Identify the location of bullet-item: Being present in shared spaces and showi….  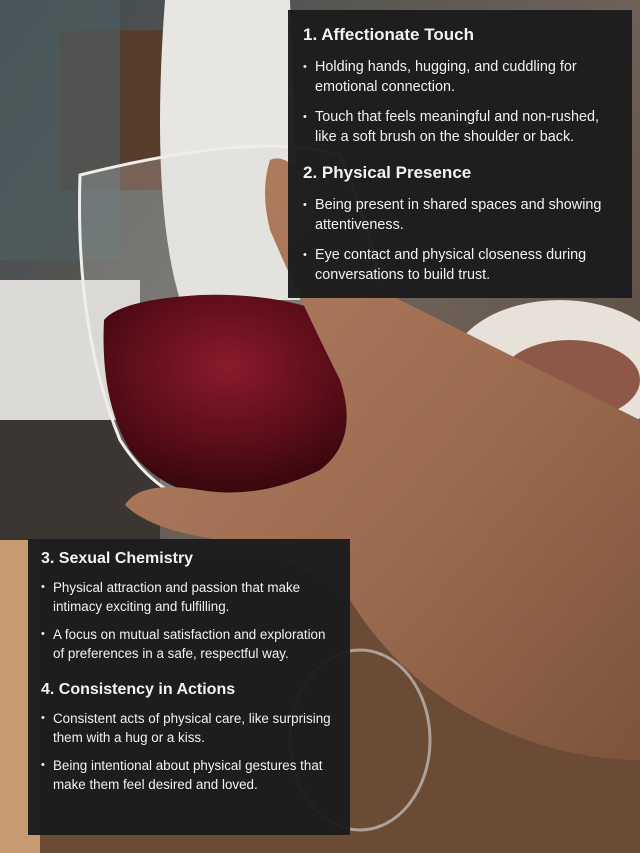
(460, 215).